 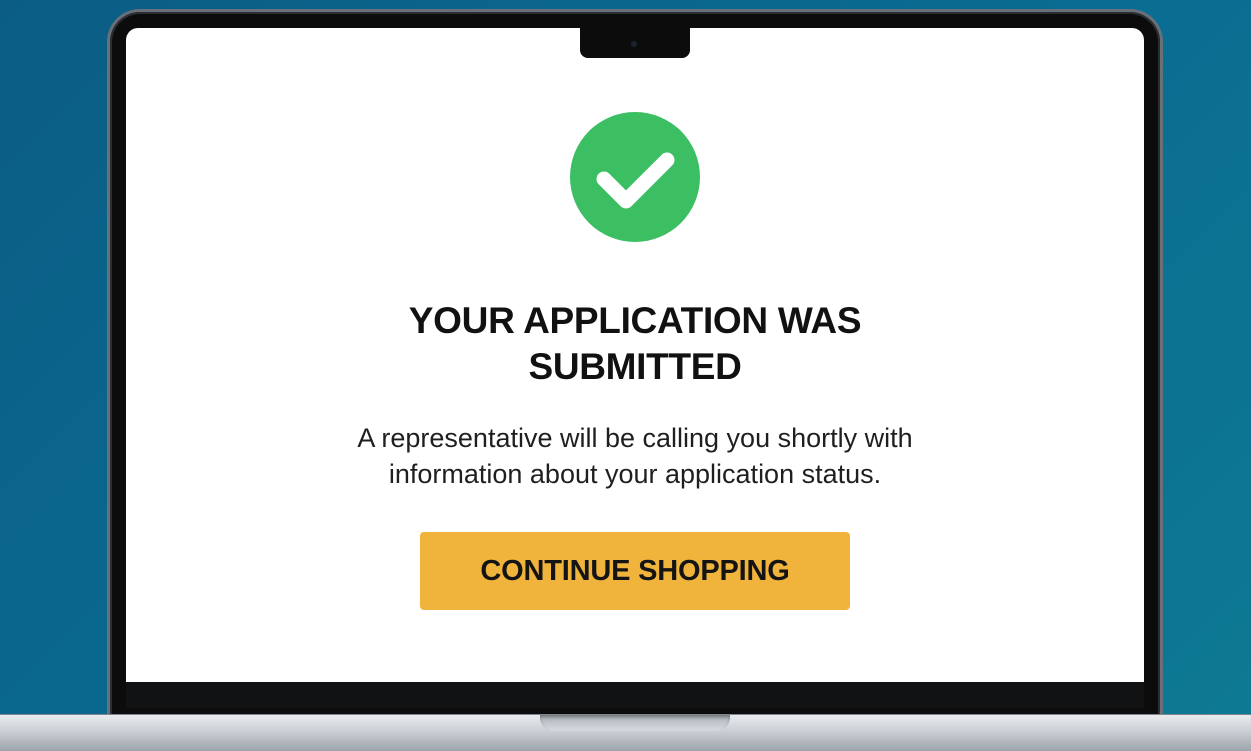 What do you see at coordinates (625, 732) in the screenshot?
I see `laptop-base` at bounding box center [625, 732].